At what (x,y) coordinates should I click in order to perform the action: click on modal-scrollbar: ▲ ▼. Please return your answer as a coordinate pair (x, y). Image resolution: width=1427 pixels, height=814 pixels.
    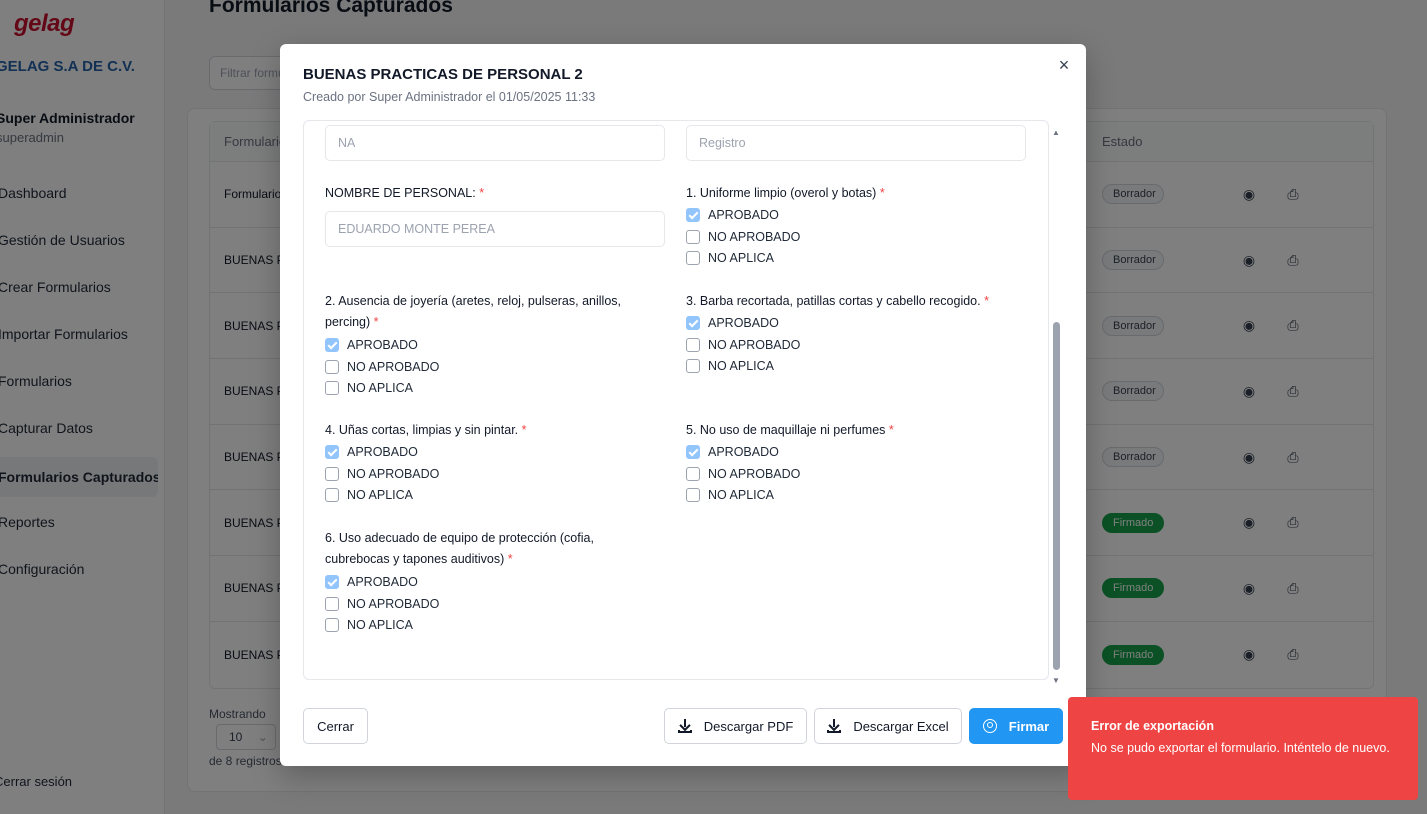
    Looking at the image, I should click on (1056, 405).